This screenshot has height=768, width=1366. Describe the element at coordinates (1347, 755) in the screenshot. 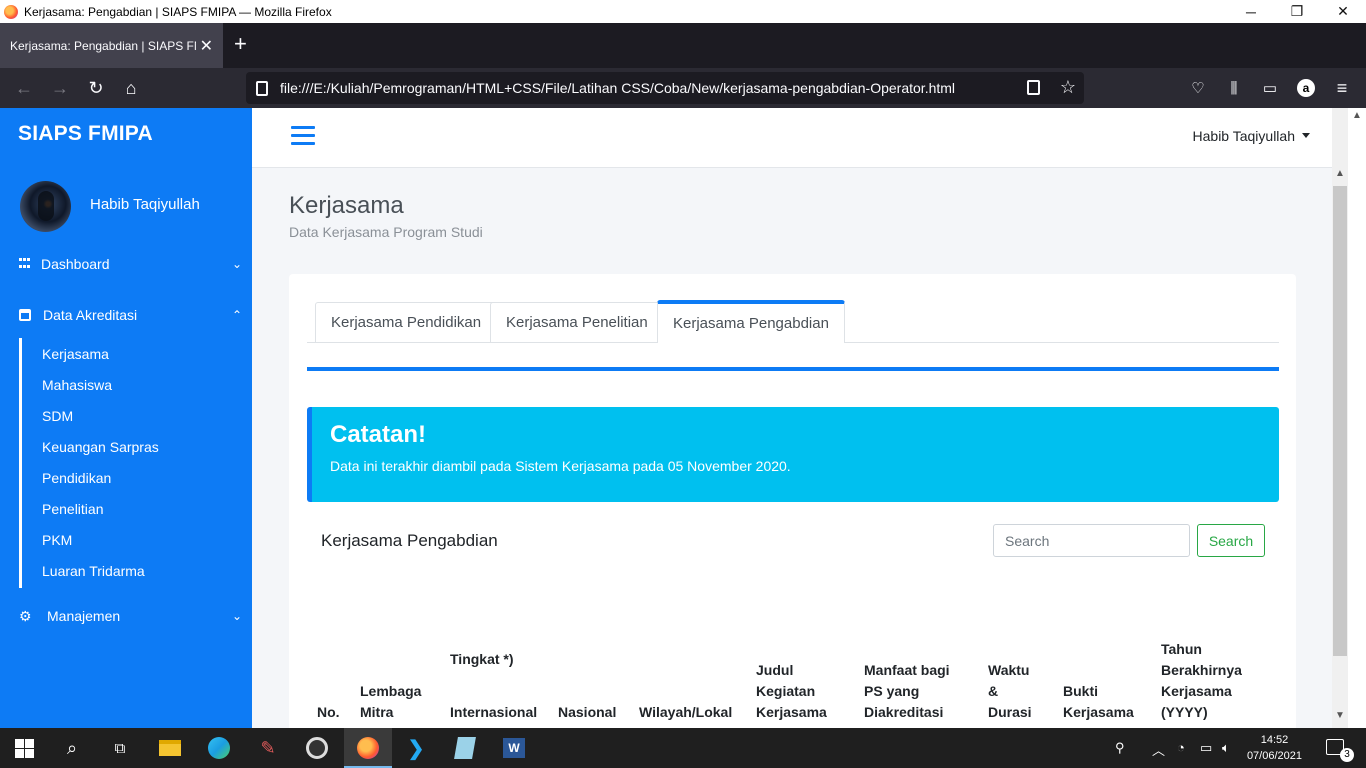

I see `notification-count-badge: 3` at that location.